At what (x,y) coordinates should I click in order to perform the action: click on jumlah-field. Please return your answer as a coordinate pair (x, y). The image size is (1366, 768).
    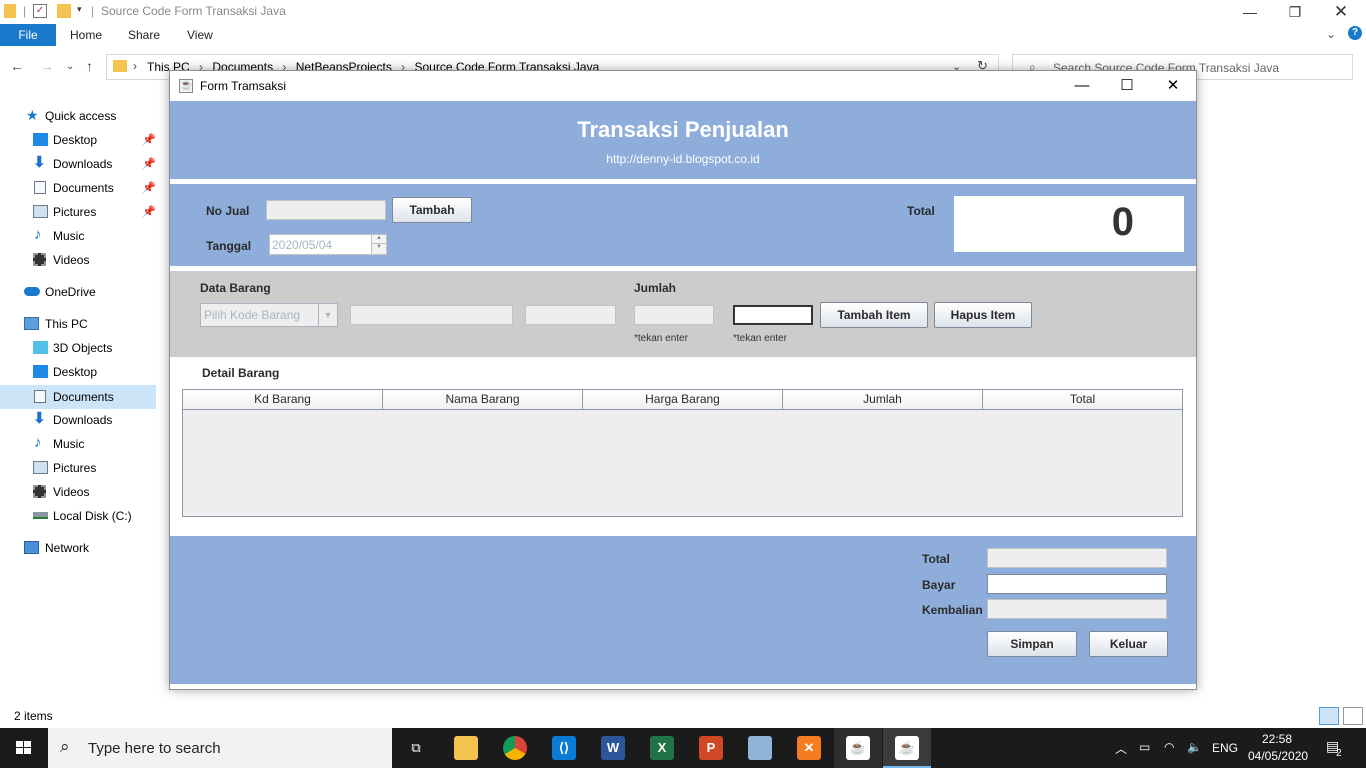
    Looking at the image, I should click on (773, 315).